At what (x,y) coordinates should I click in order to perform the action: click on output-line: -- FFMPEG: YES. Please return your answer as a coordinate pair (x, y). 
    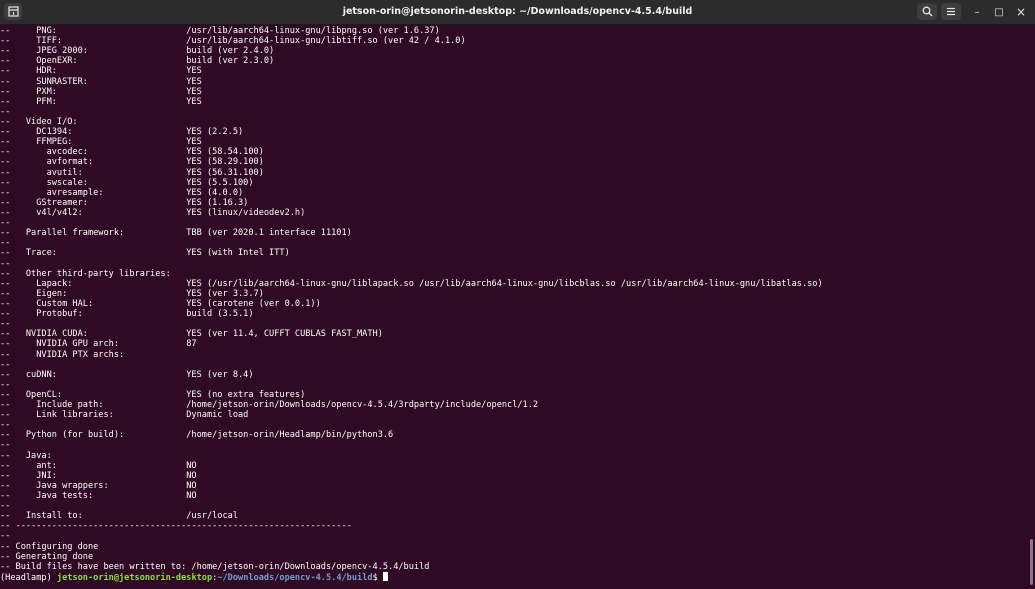
    Looking at the image, I should click on (101, 142).